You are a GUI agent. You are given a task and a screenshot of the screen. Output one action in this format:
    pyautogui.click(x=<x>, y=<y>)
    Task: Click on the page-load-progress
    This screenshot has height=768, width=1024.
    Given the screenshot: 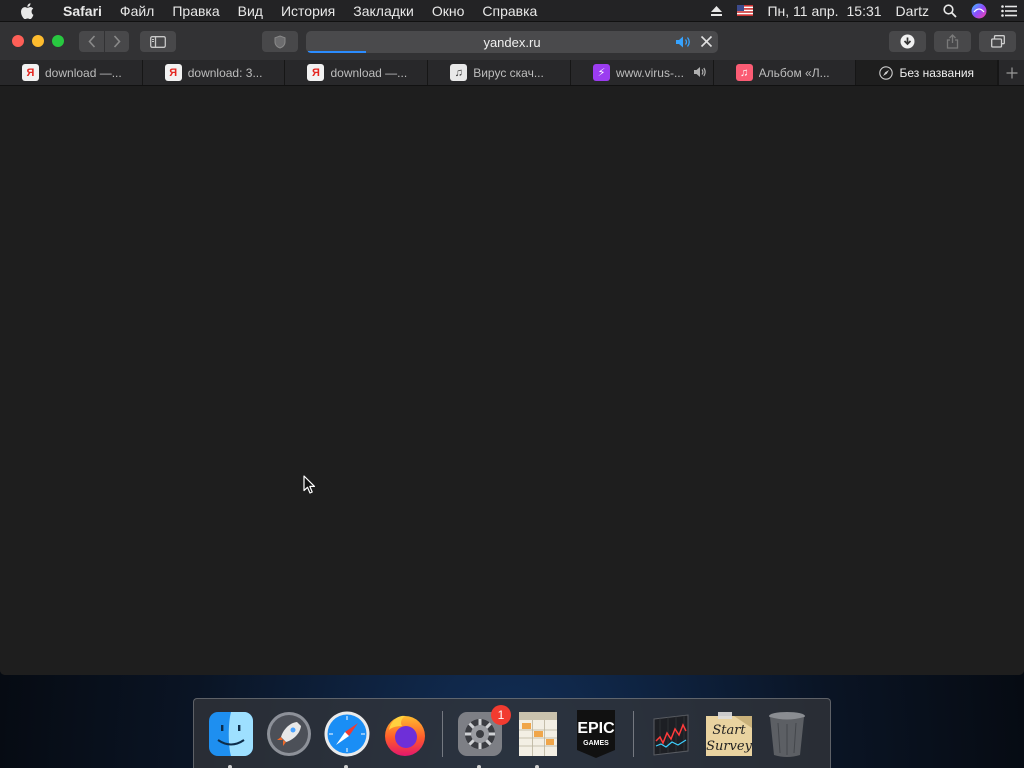 What is the action you would take?
    pyautogui.click(x=337, y=52)
    